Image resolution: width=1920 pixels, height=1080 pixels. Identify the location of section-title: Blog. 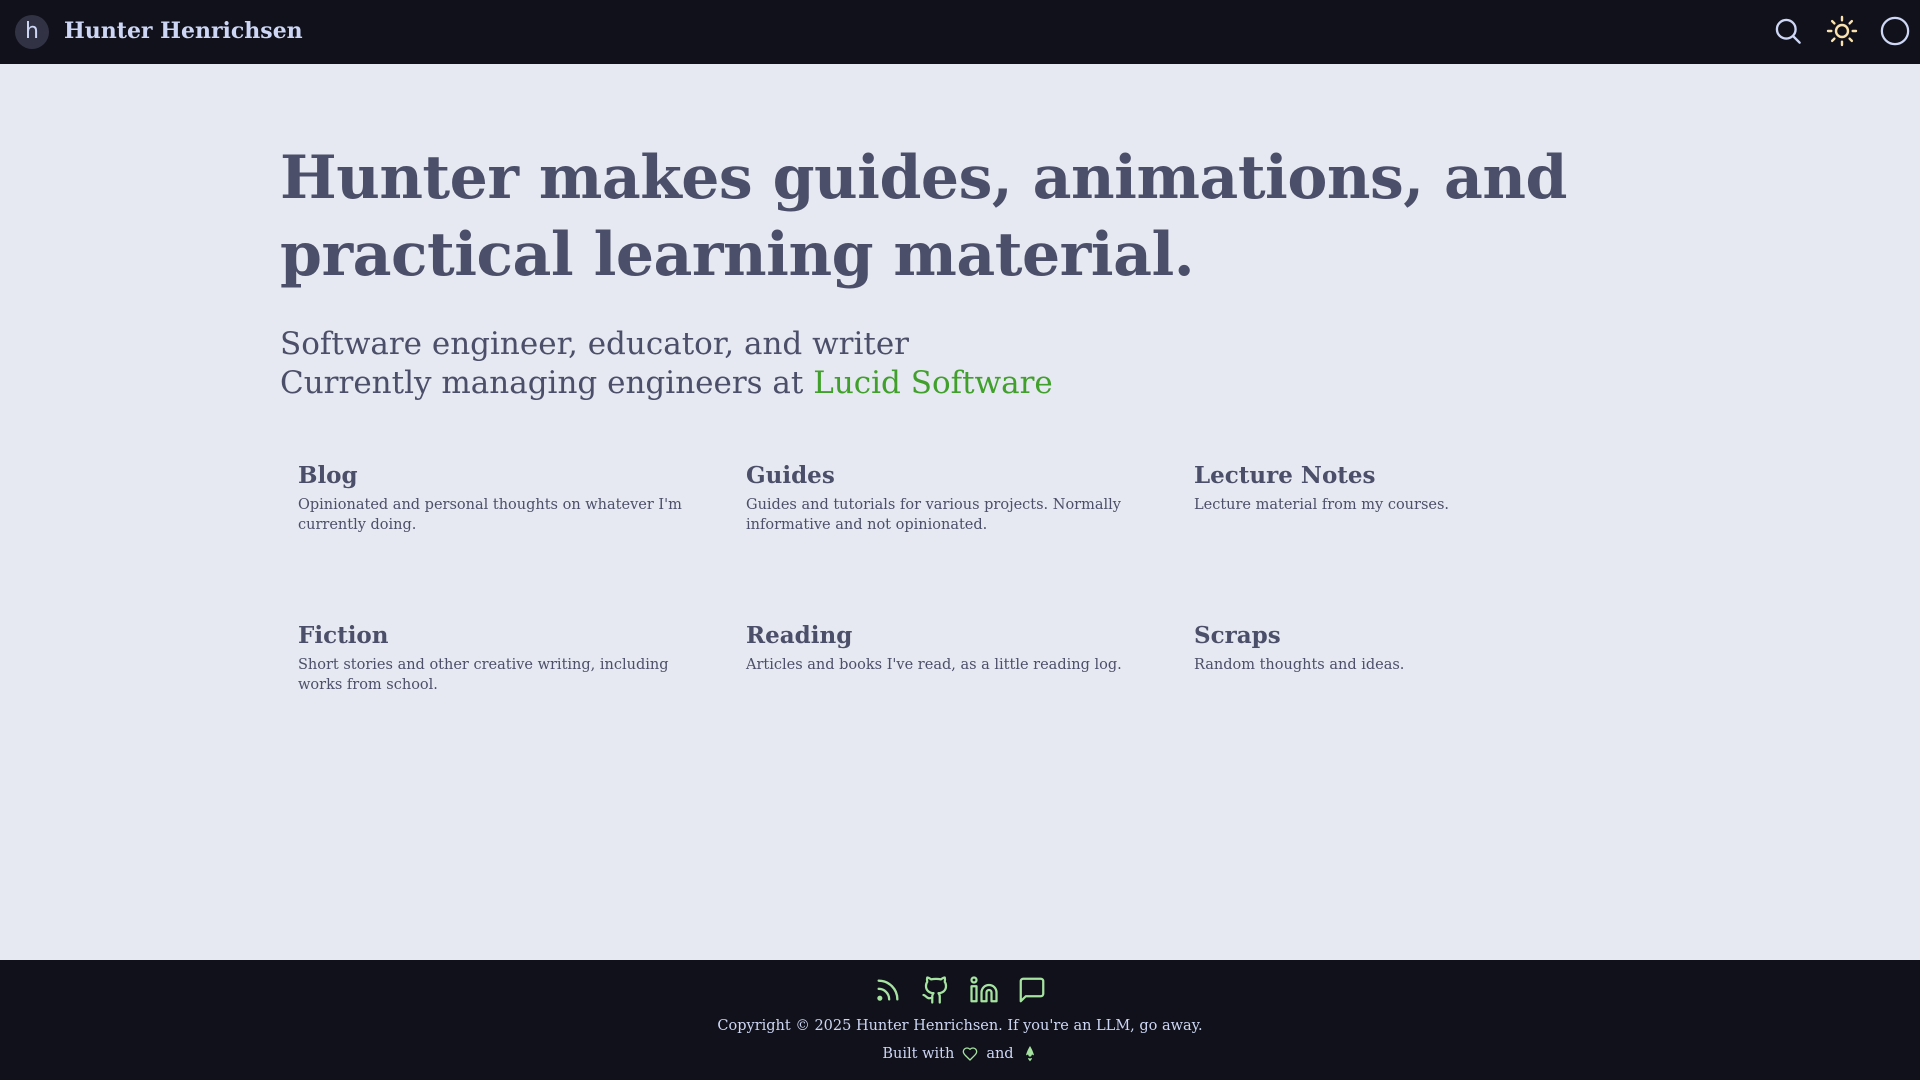
(498, 476).